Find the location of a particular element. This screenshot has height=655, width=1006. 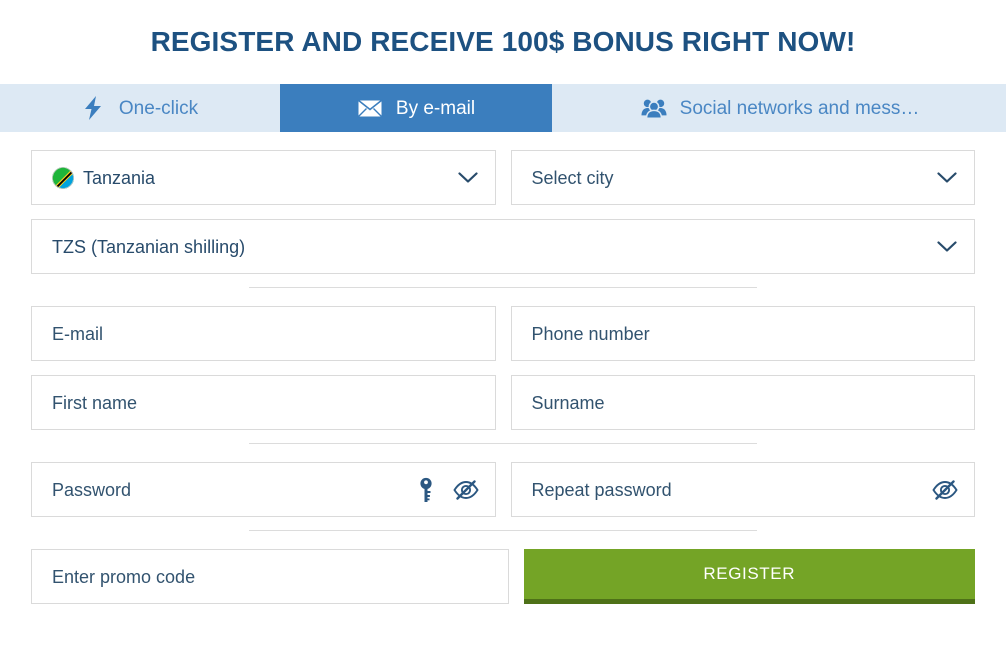

tab-by-email-label: By e-mail is located at coordinates (435, 108).